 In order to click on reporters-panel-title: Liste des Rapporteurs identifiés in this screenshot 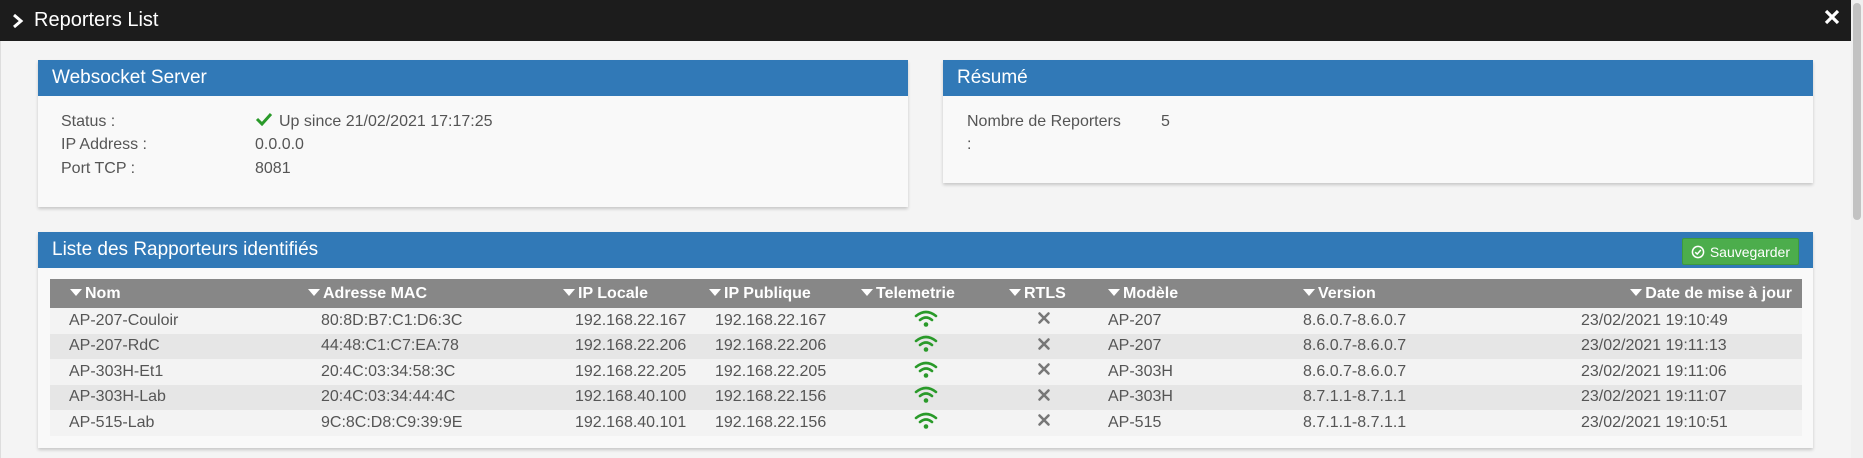, I will do `click(185, 249)`.